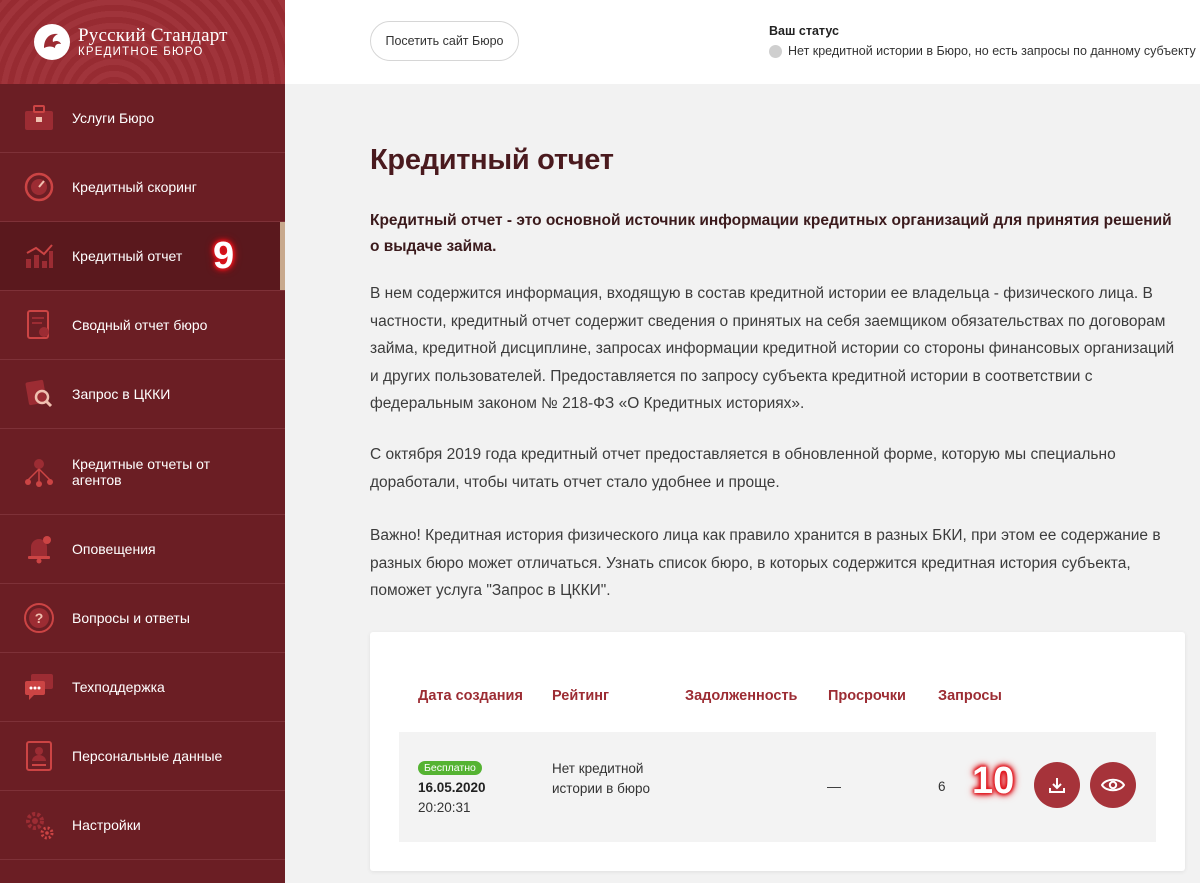  I want to click on sidebar-item-label: Кредитные отчеты от агентов, so click(141, 471).